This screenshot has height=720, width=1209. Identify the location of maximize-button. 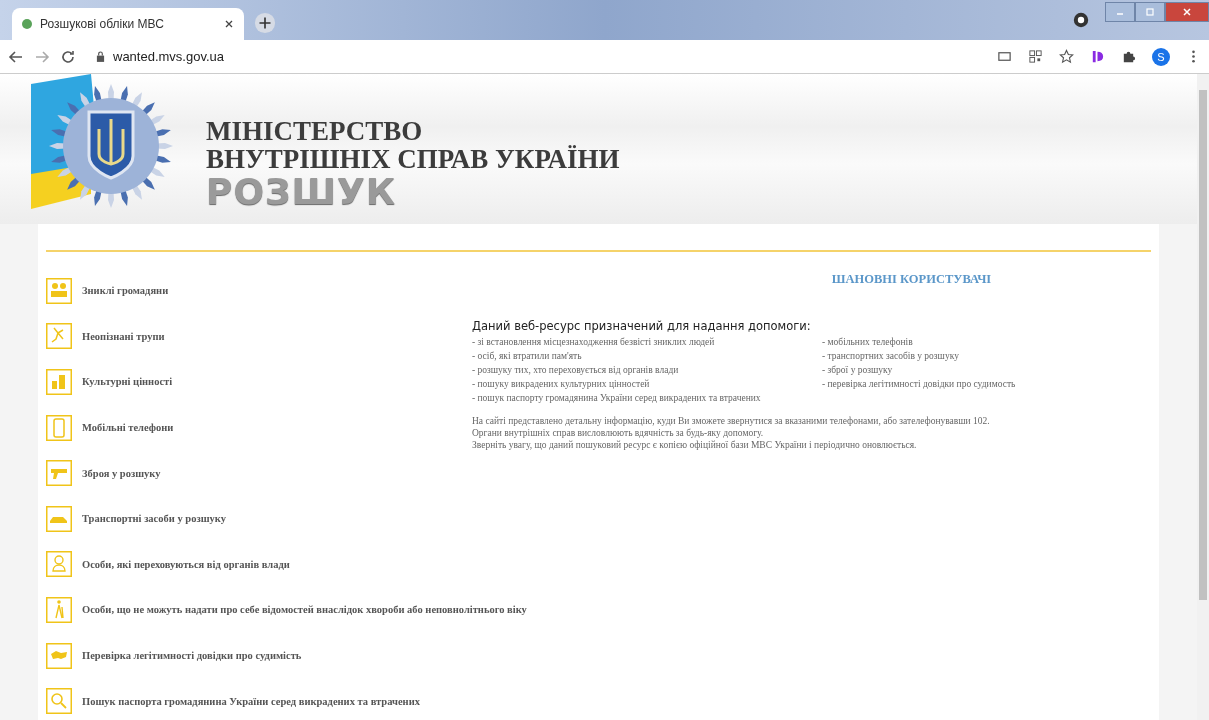
(1150, 12).